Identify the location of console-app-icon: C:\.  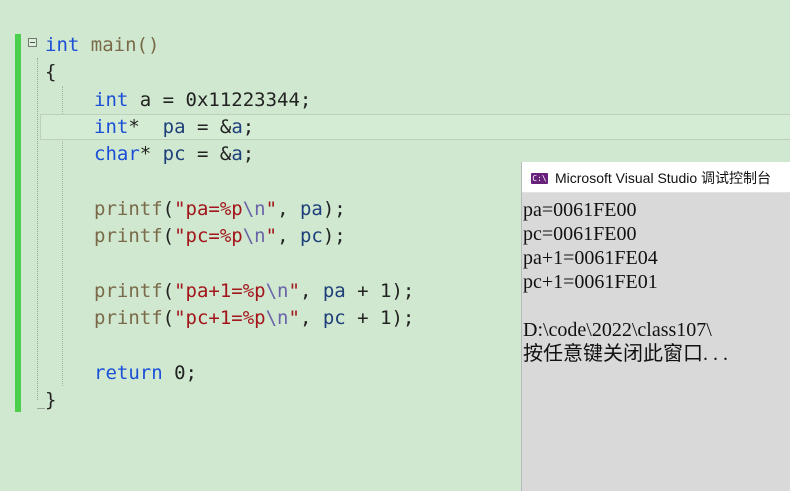
(539, 178).